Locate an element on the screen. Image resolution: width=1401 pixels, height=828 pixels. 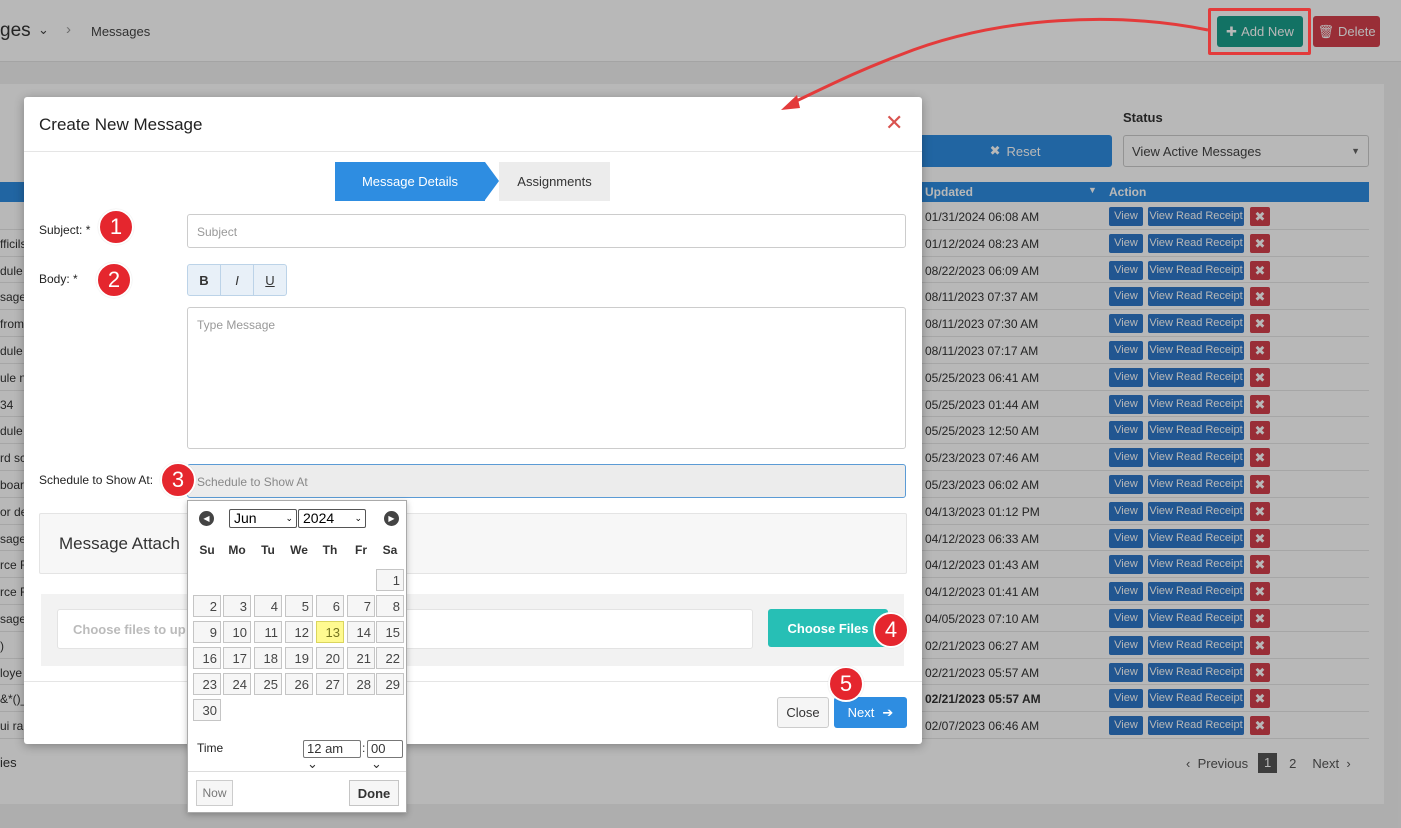
done-button: Done is located at coordinates (374, 793).